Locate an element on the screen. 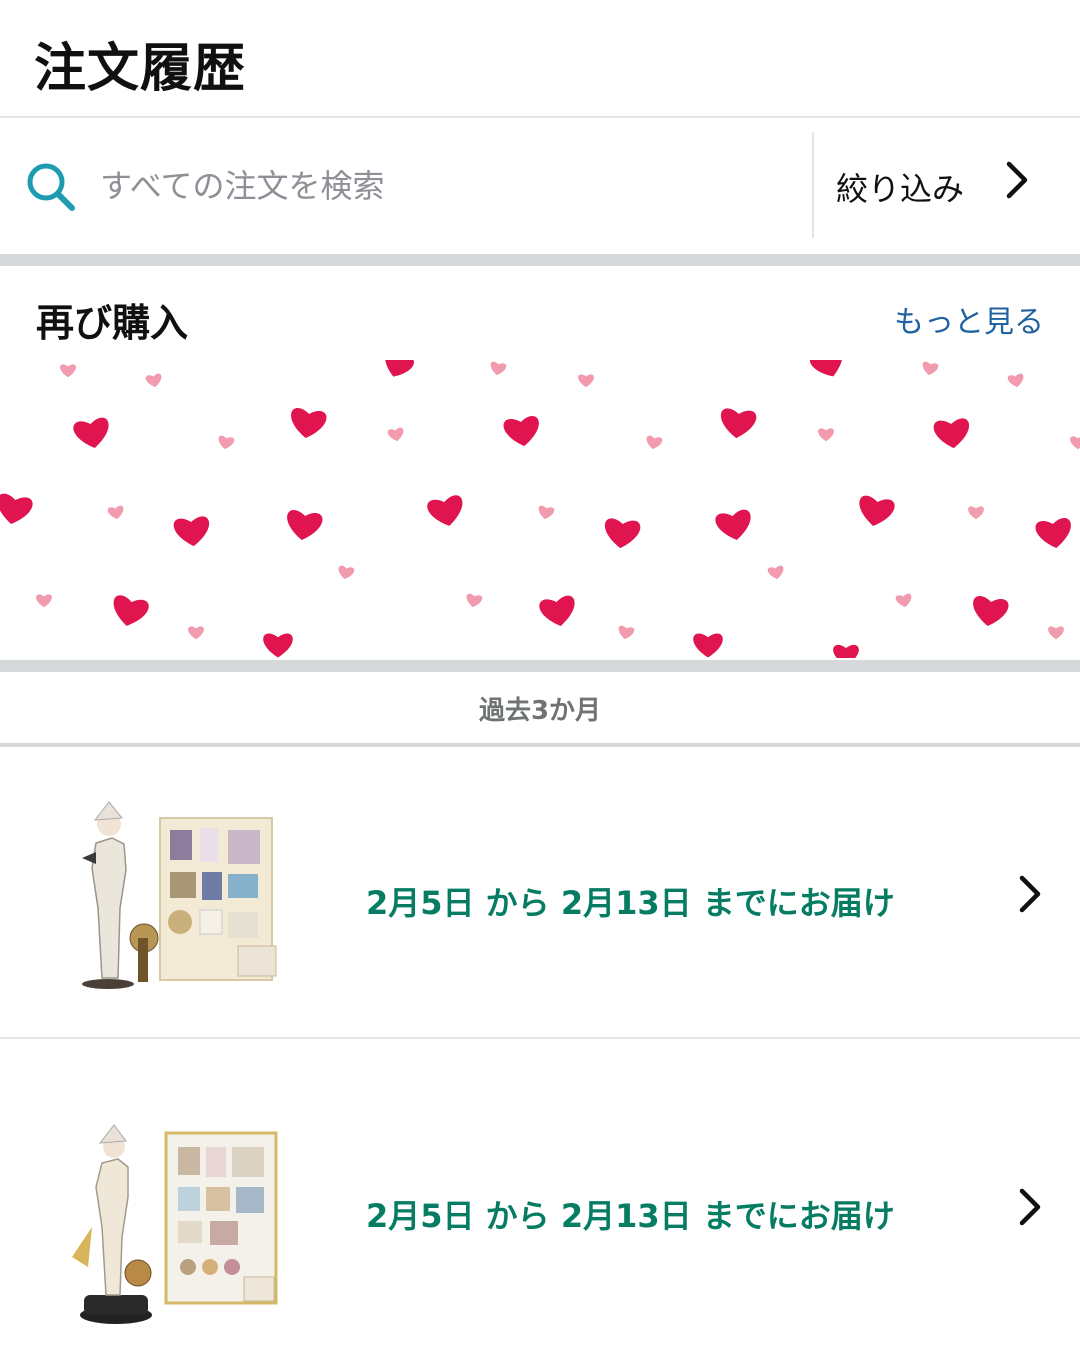 The height and width of the screenshot is (1350, 1080). search-input is located at coordinates (445, 186).